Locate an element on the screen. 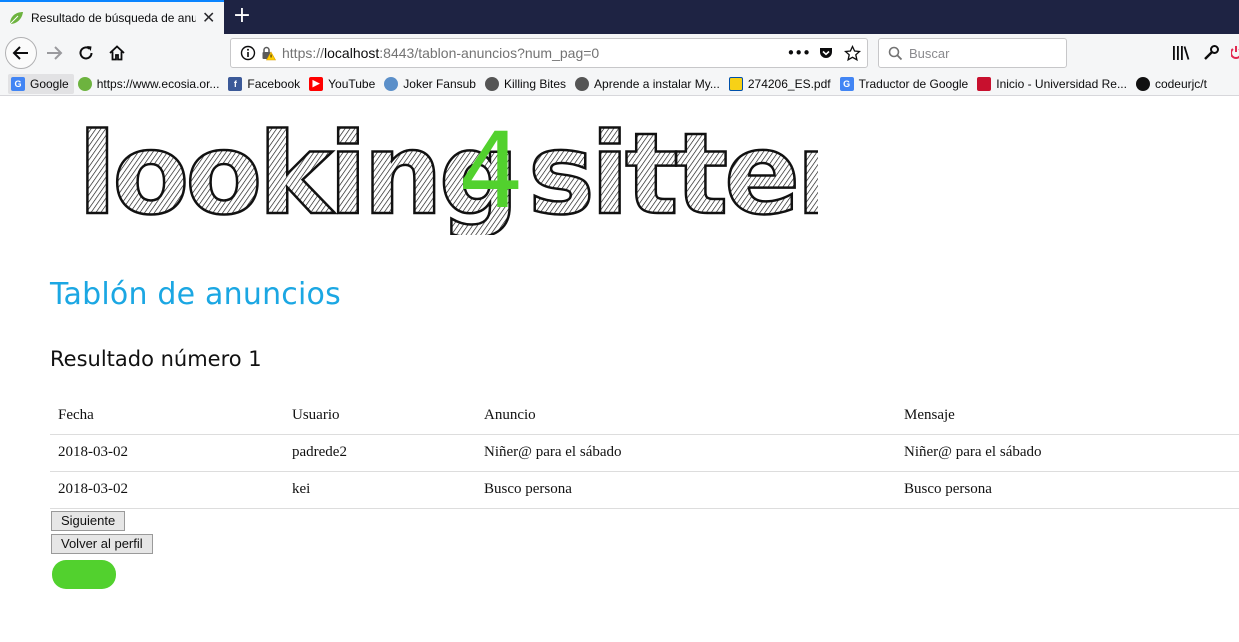 The height and width of the screenshot is (642, 1239). tab-title: Resultado de búsqueda de anuncios is located at coordinates (113, 18).